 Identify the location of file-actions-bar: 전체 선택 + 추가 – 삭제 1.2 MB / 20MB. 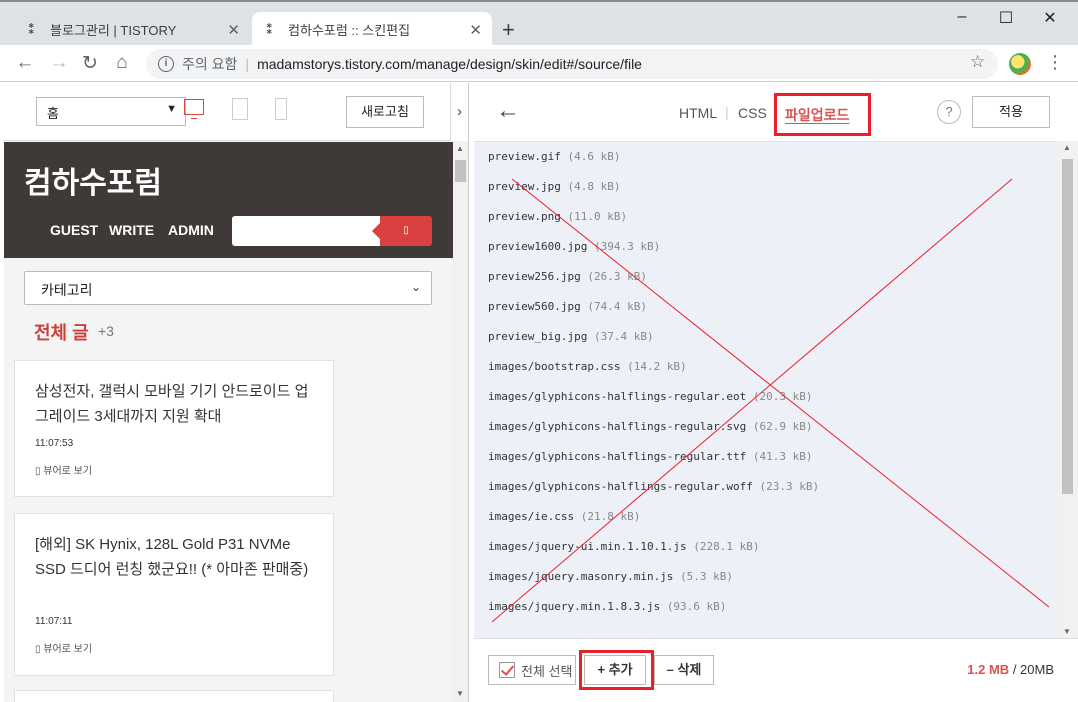
(776, 670).